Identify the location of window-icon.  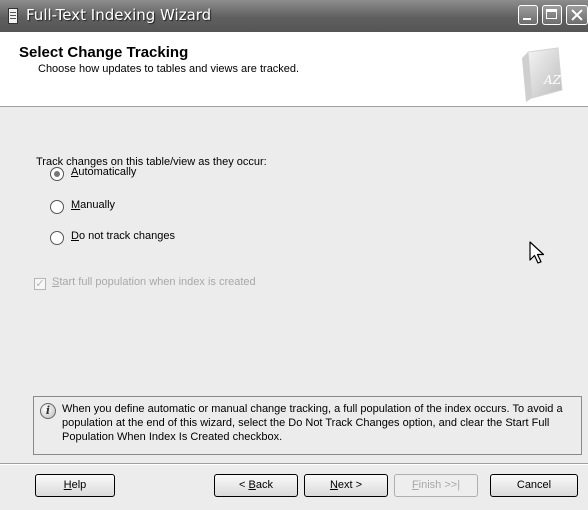
(13, 16).